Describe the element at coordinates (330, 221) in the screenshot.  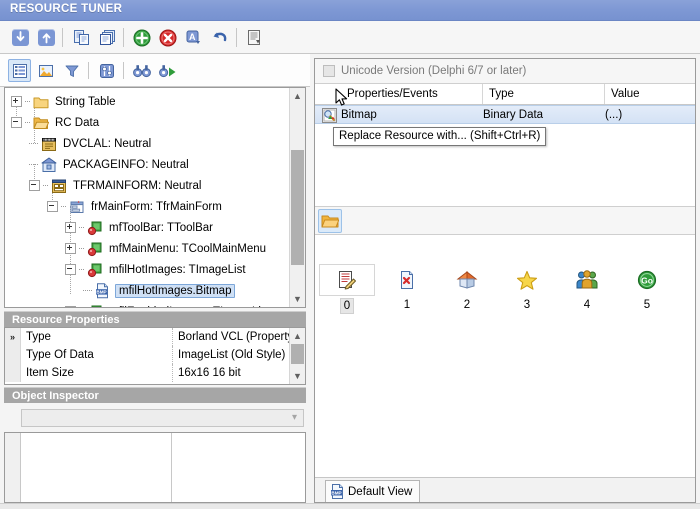
I see `replace-resource-button` at that location.